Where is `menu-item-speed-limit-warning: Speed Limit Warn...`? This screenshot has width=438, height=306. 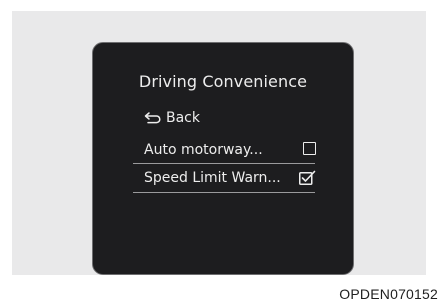
menu-item-speed-limit-warning: Speed Limit Warn... is located at coordinates (230, 178).